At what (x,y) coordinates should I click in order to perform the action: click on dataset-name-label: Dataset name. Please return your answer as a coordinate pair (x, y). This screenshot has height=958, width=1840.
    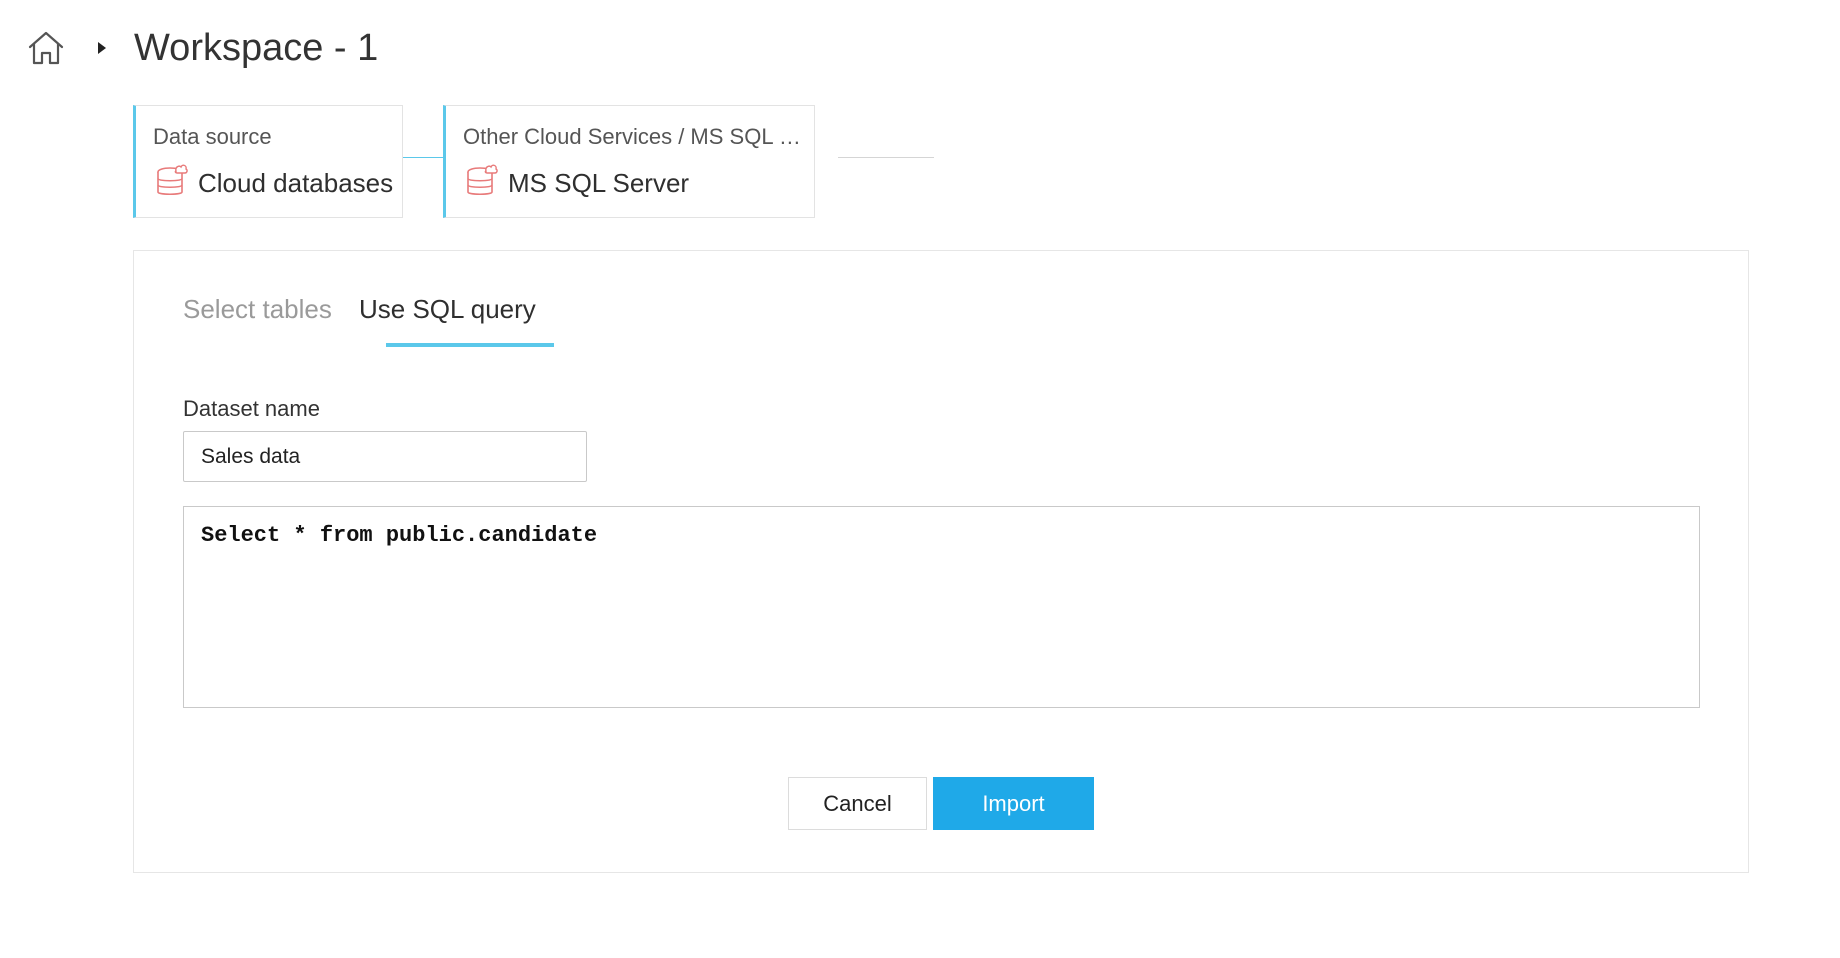
    Looking at the image, I should click on (251, 408).